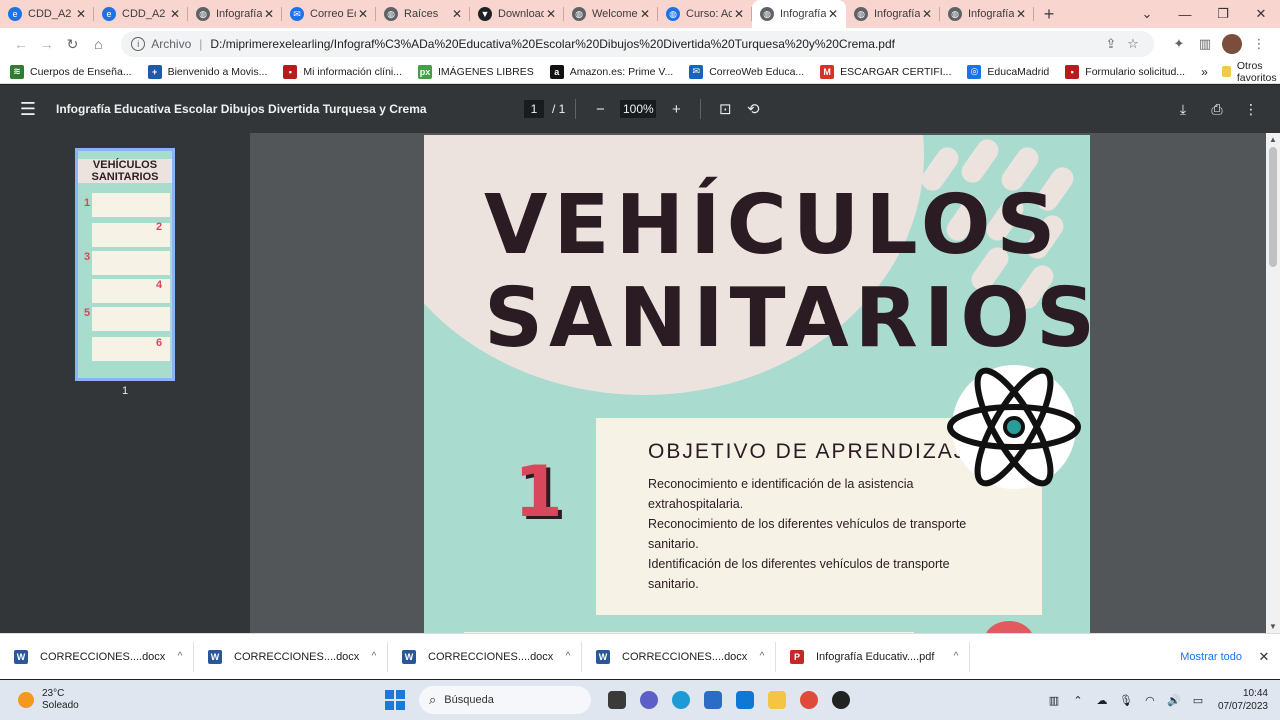  What do you see at coordinates (476, 71) in the screenshot?
I see `bookmark-item: px IMÁGENES LIBRES` at bounding box center [476, 71].